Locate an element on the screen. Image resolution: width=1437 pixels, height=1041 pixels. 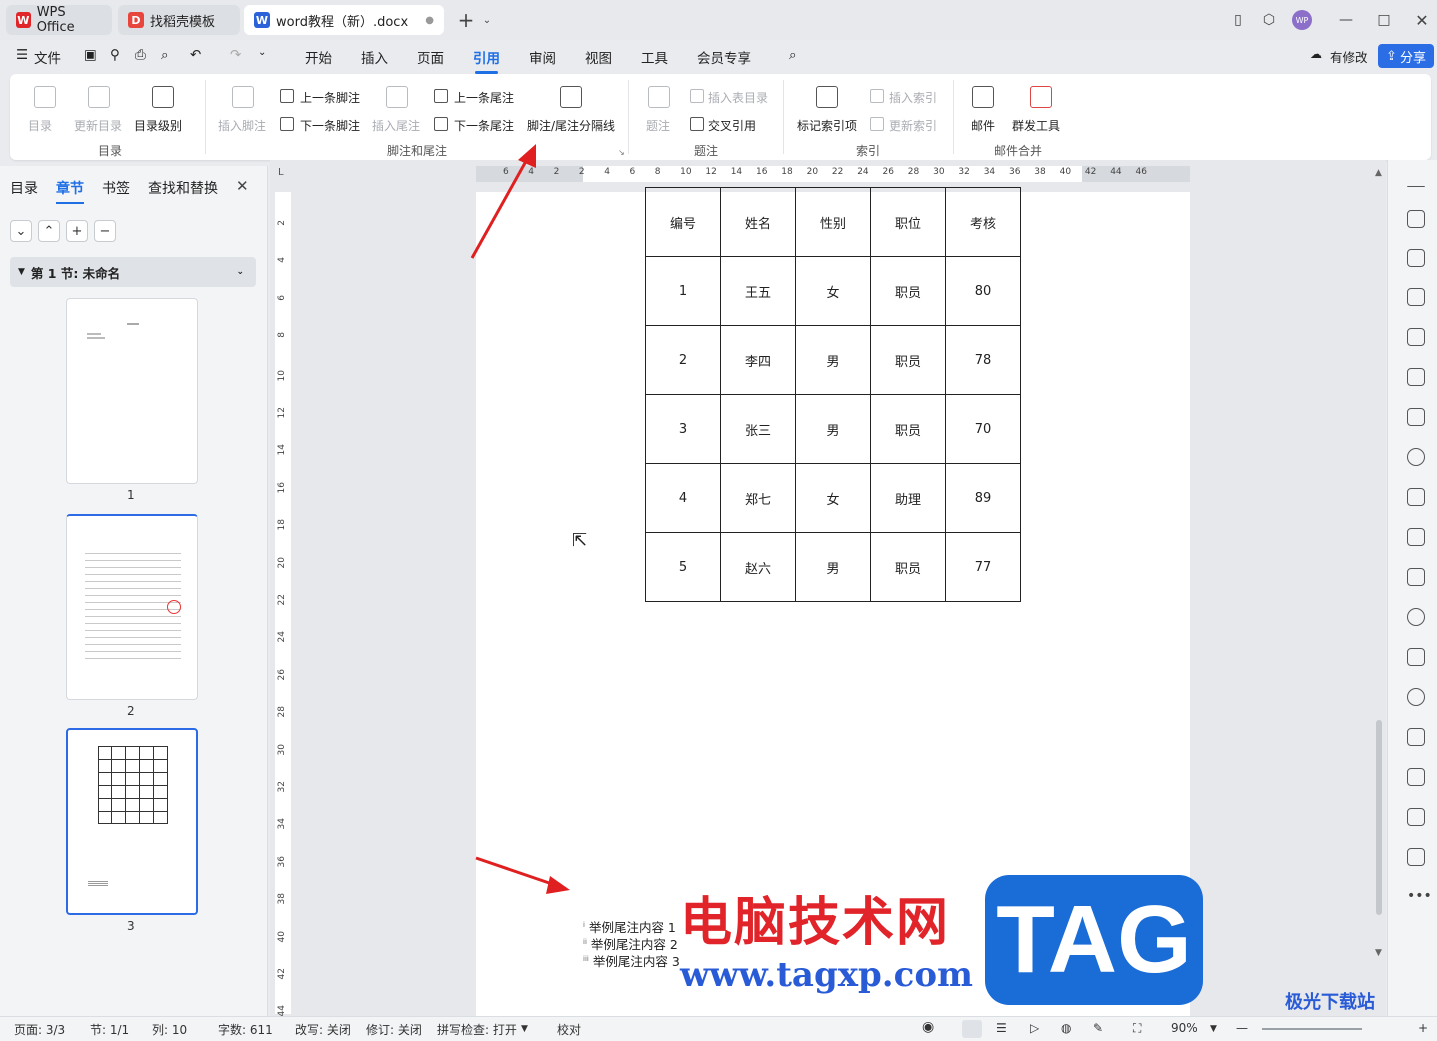
page-indicator: 页面: 3/3 is located at coordinates (39, 1029).